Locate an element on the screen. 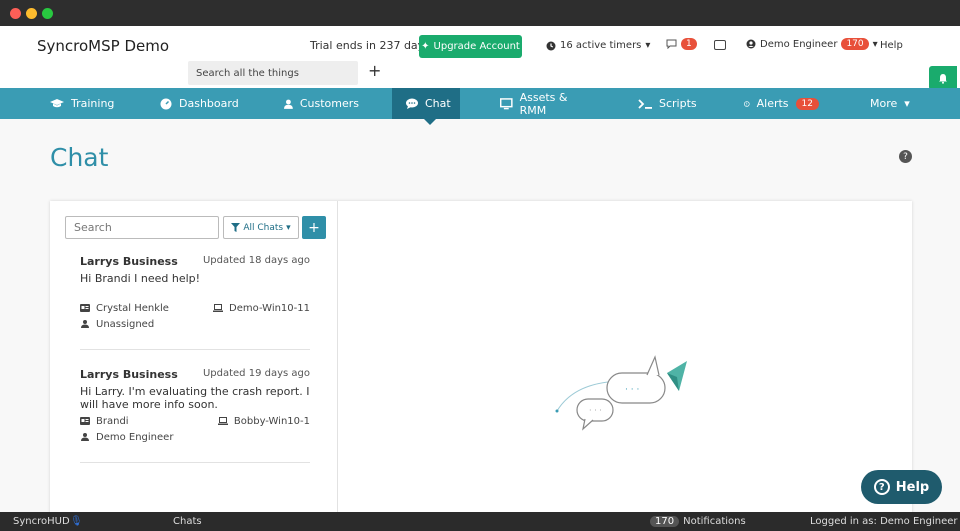 This screenshot has width=960, height=531. active-timers-dropdown: 16 active timers ▾ is located at coordinates (598, 45).